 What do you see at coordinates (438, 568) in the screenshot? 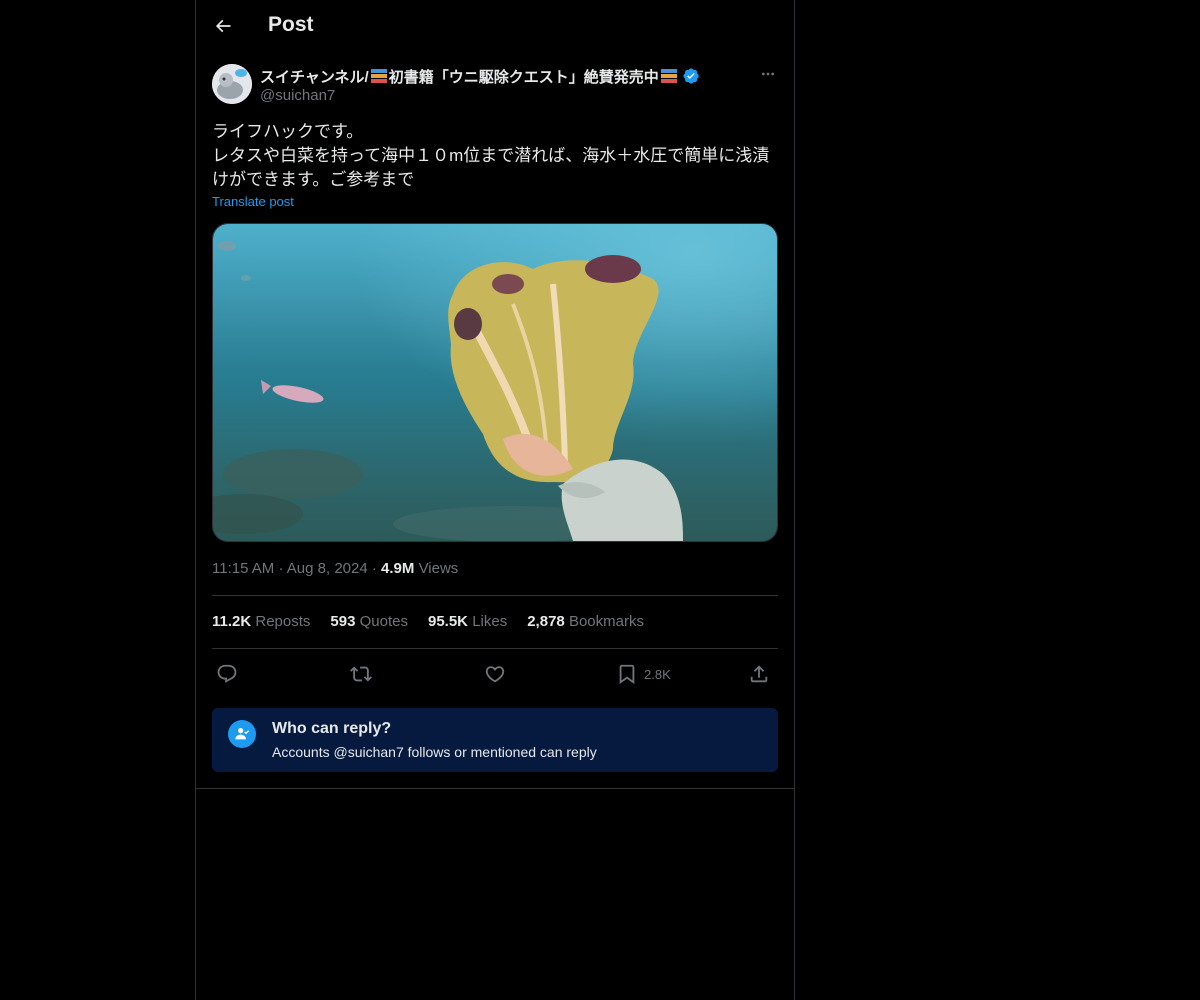
I see `views-label: Views` at bounding box center [438, 568].